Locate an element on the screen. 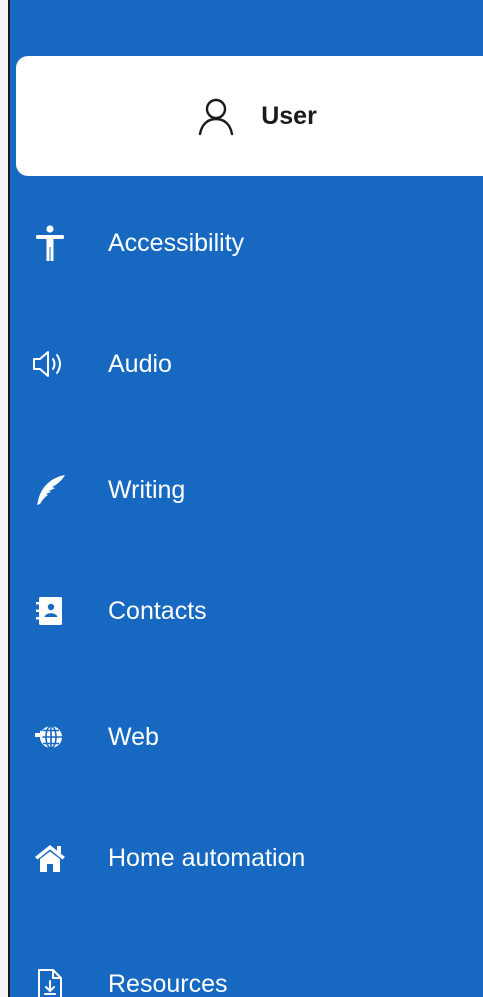 This screenshot has width=483, height=997. sidebar-item-label: Contacts is located at coordinates (157, 610).